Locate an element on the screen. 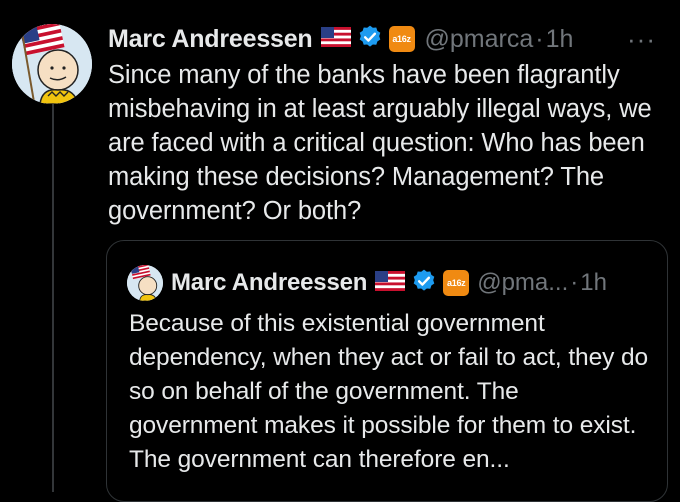 The height and width of the screenshot is (502, 680). quoted-timestamp: 1h is located at coordinates (593, 283).